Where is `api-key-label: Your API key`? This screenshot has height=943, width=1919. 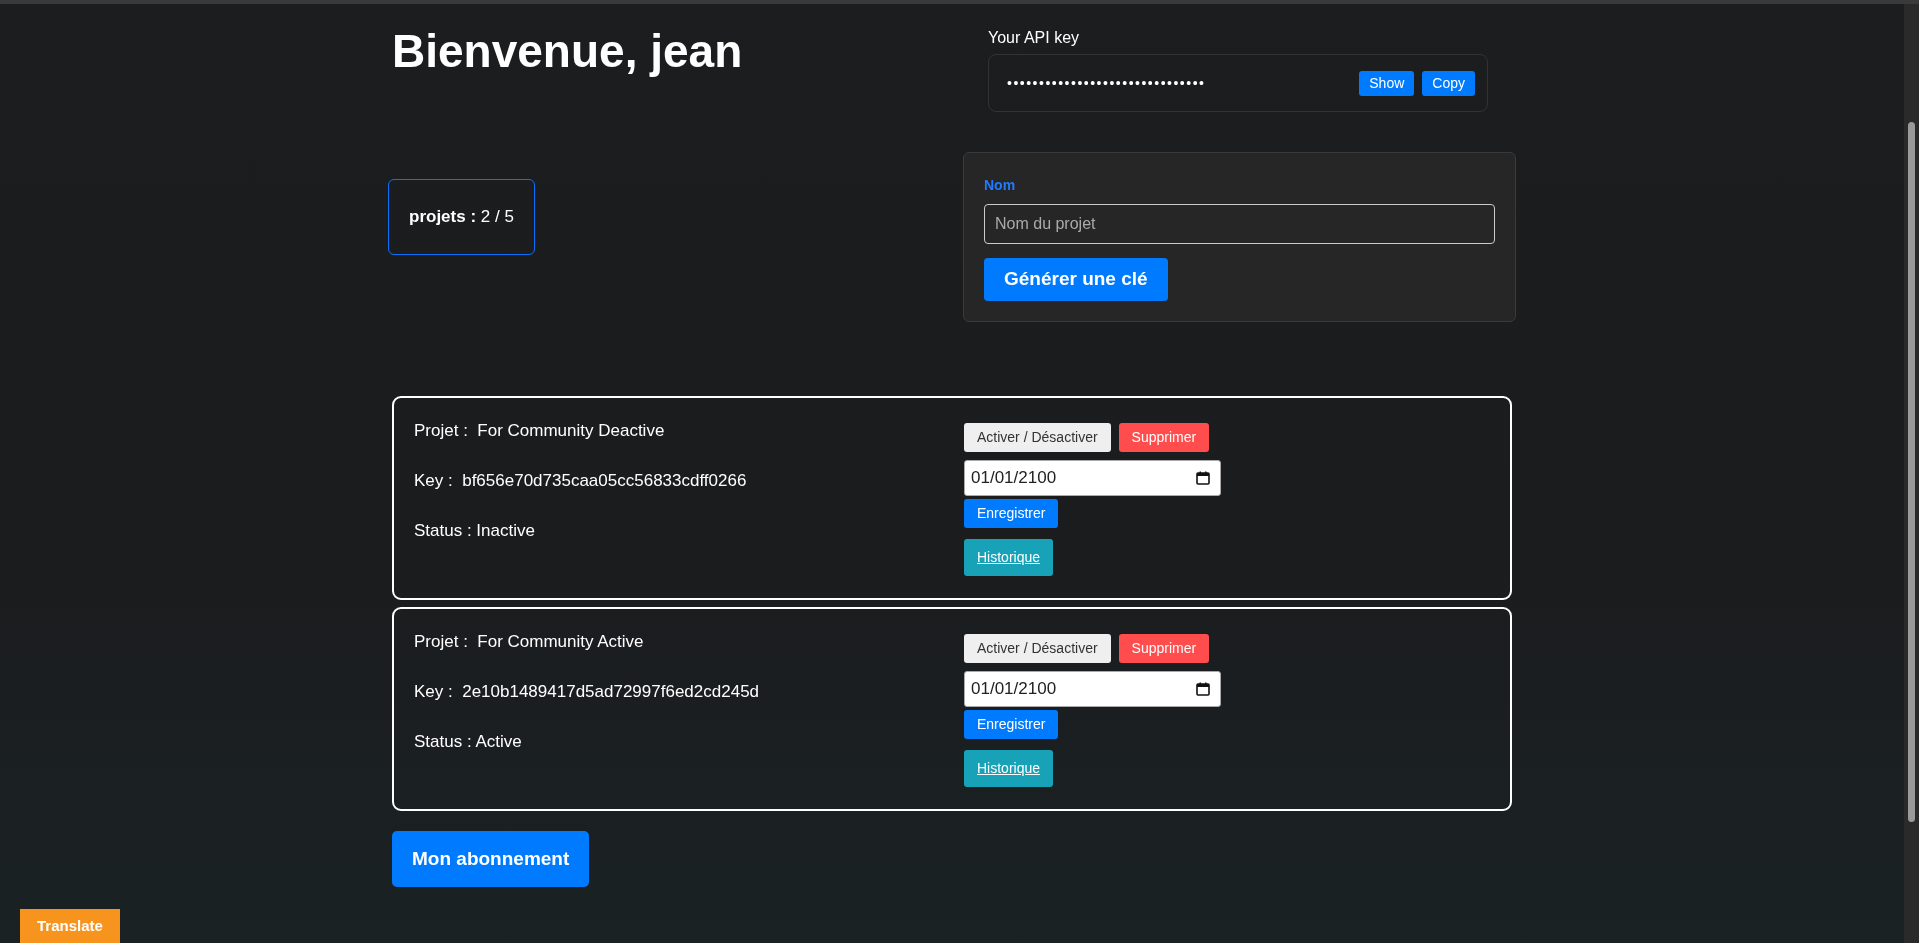
api-key-label: Your API key is located at coordinates (1034, 38).